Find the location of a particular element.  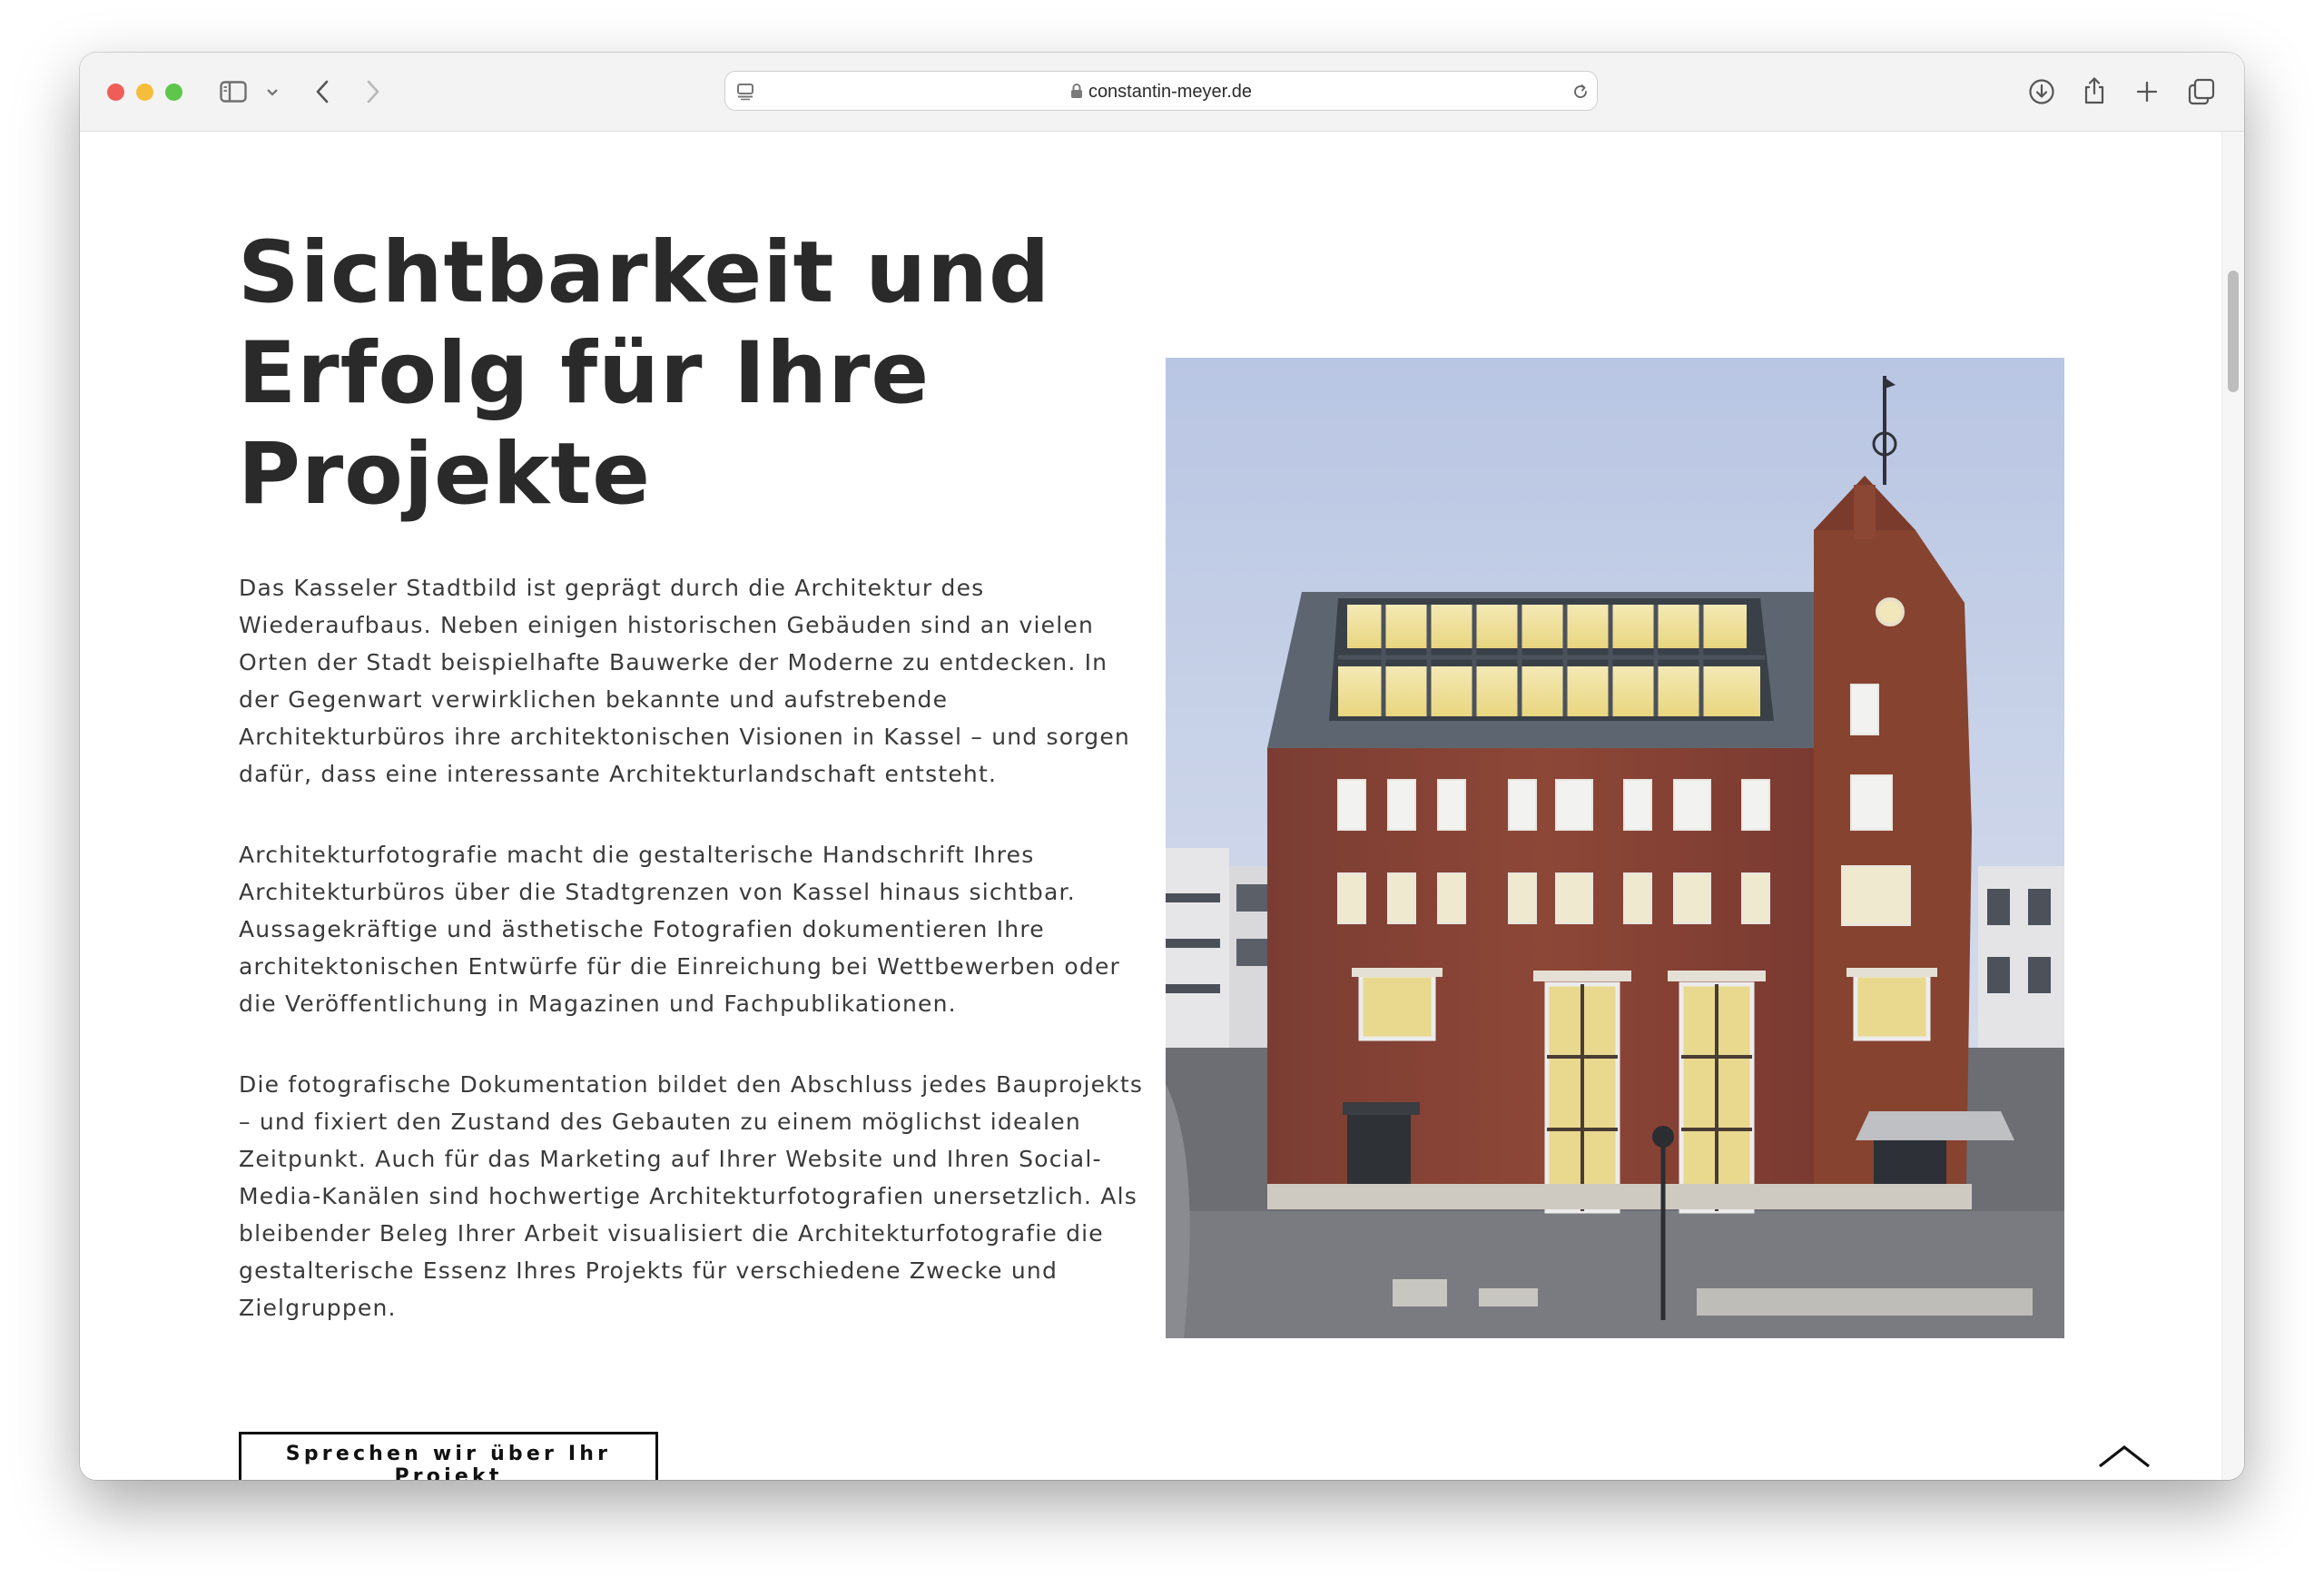

browser-toolbar: constantin-meyer.de is located at coordinates (1162, 93).